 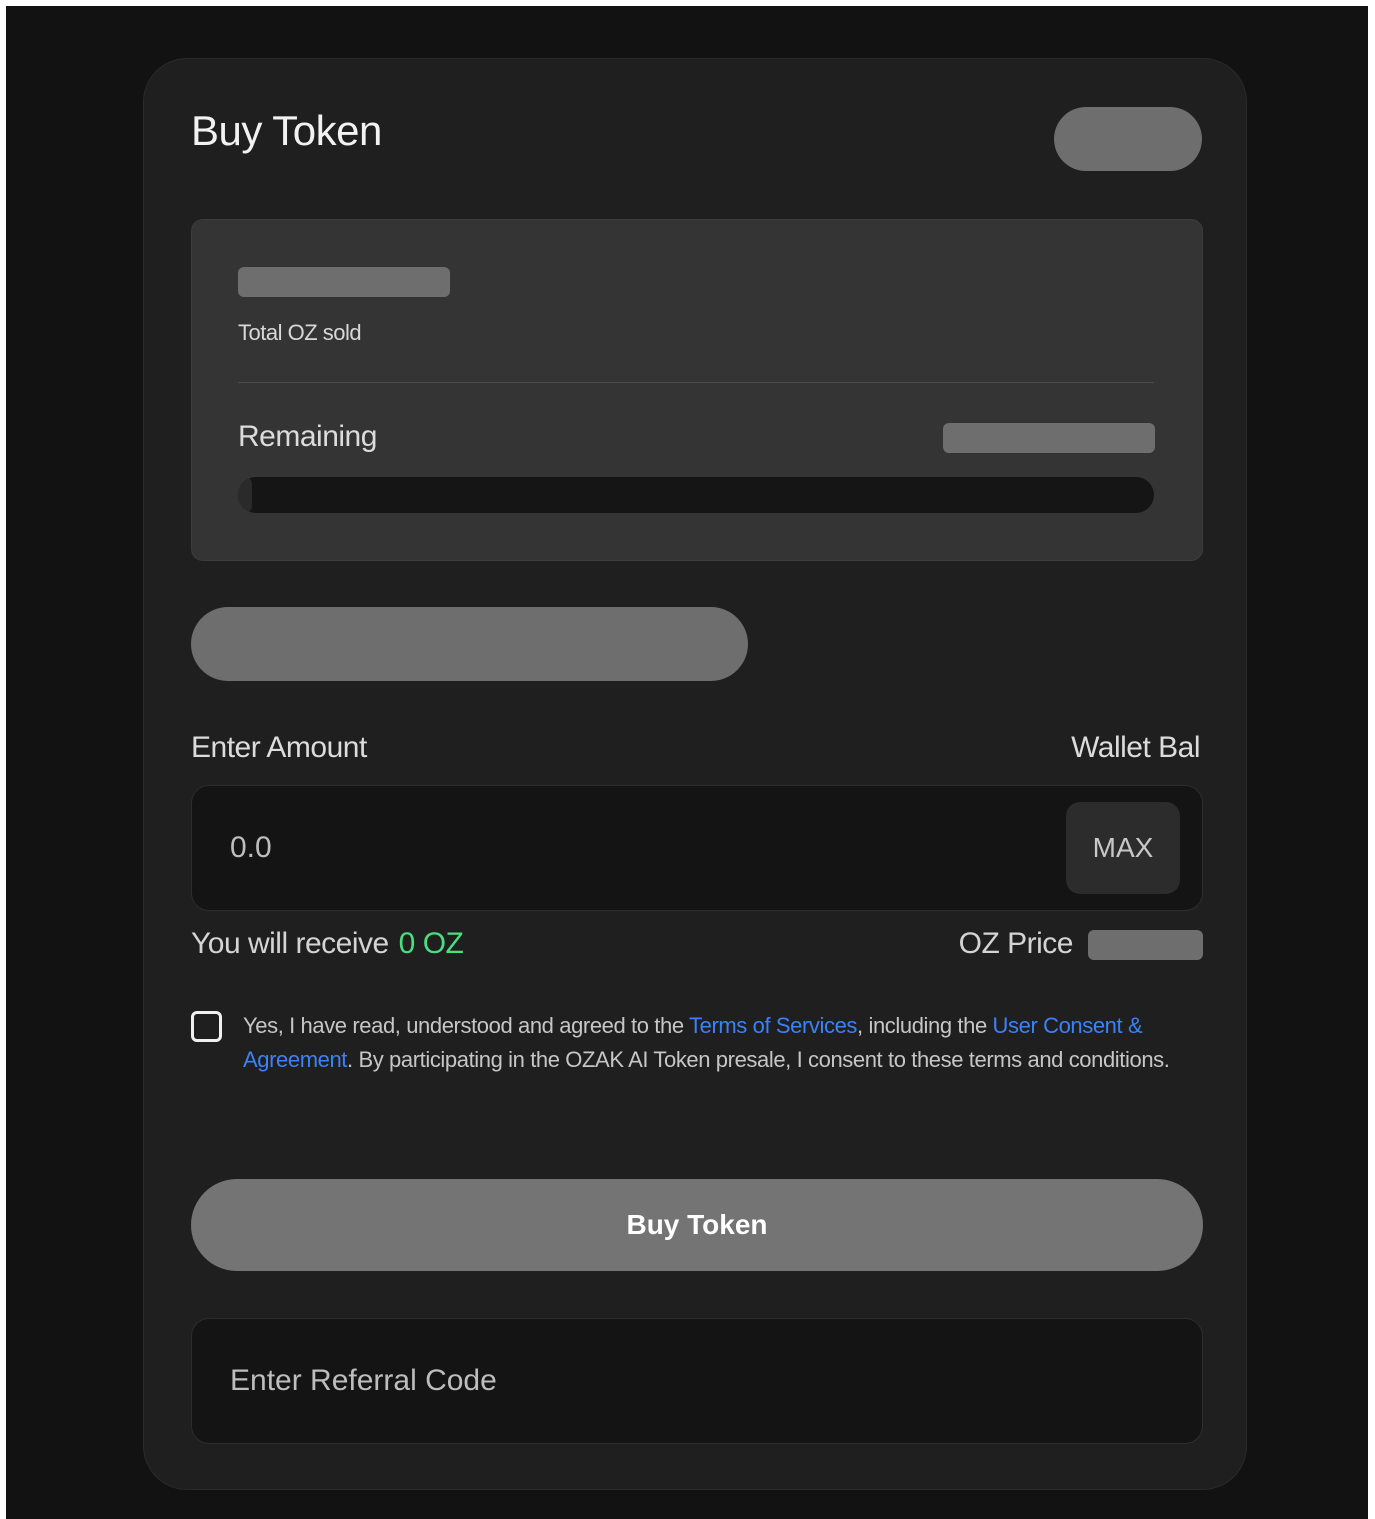 I want to click on oz-price-label: OZ Price, so click(x=1016, y=943).